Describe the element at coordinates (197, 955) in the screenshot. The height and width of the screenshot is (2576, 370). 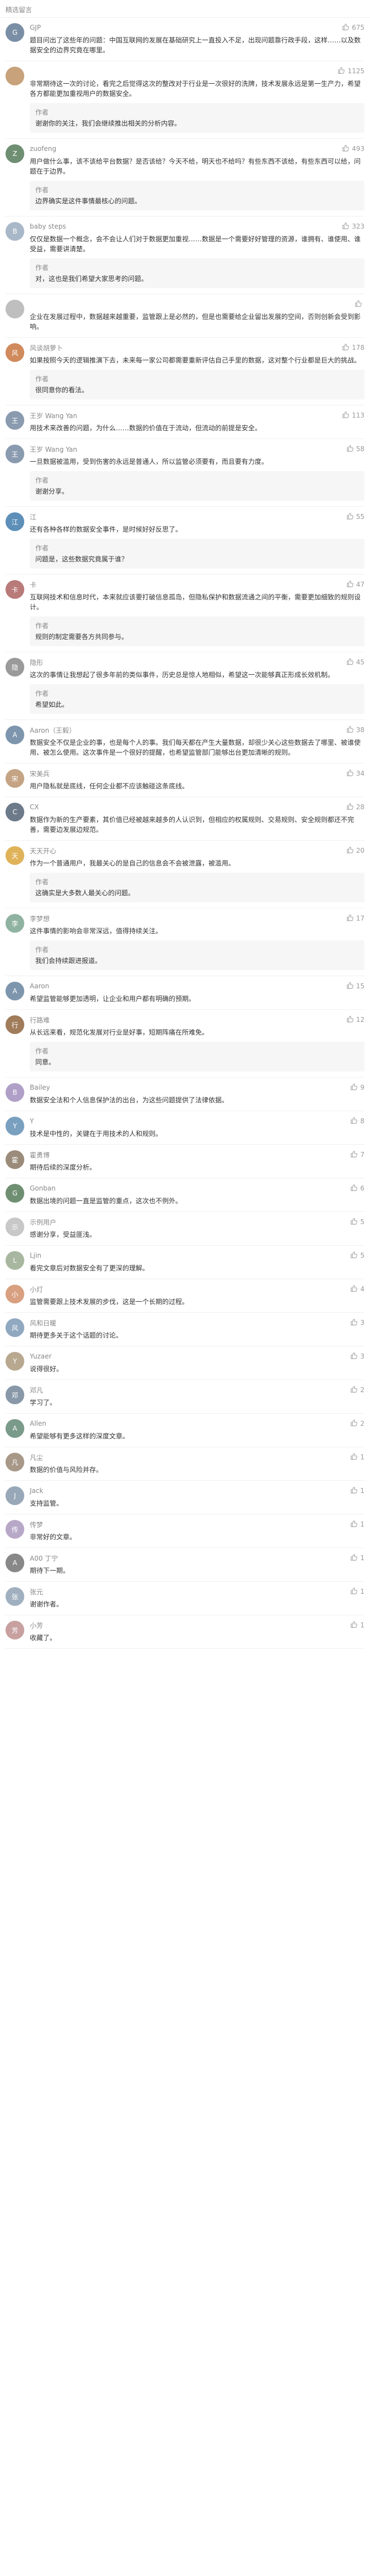
I see `author-reply: 作者 我们会持续跟进报道。` at that location.